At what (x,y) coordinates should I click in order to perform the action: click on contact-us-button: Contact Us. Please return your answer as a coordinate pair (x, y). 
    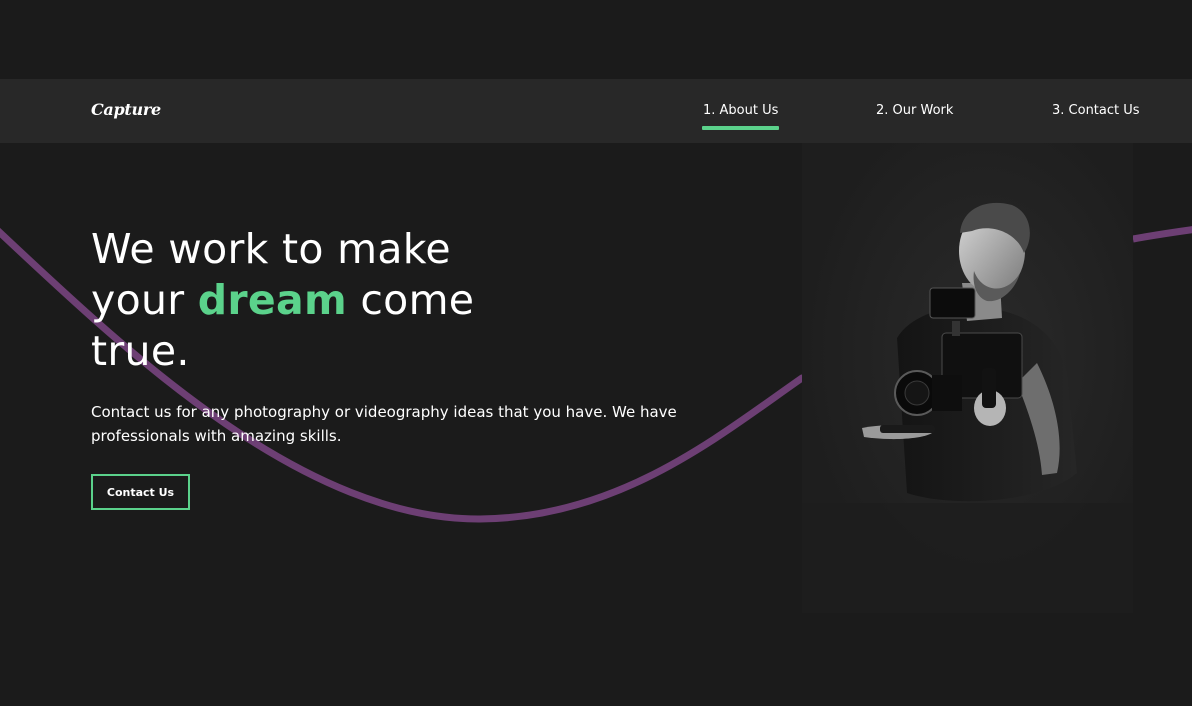
    Looking at the image, I should click on (140, 492).